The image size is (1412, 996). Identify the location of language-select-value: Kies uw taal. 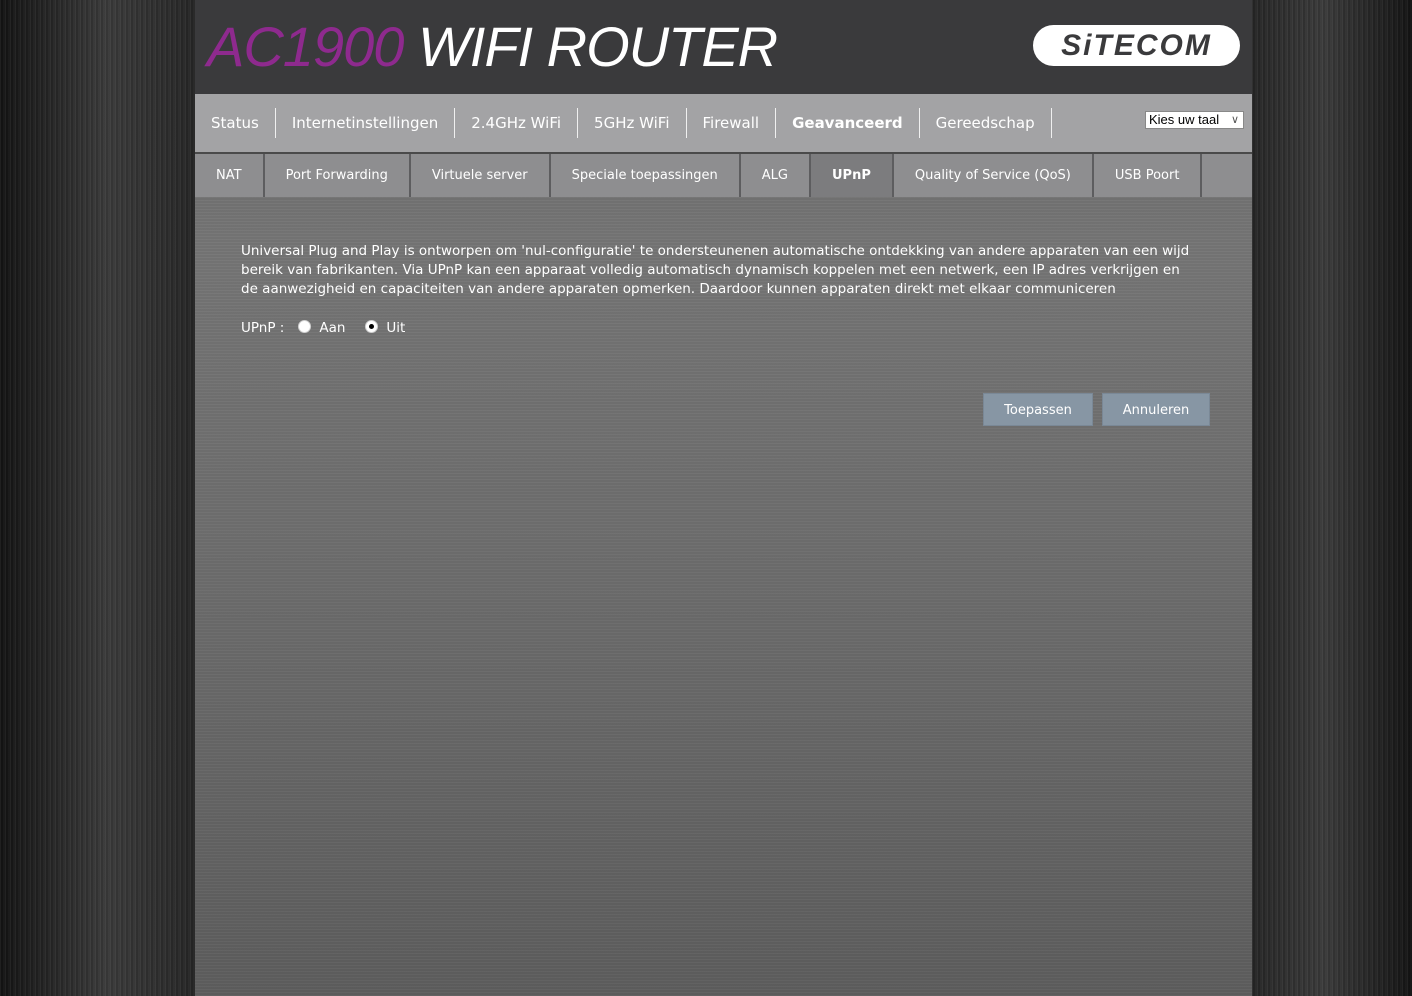
(1184, 119).